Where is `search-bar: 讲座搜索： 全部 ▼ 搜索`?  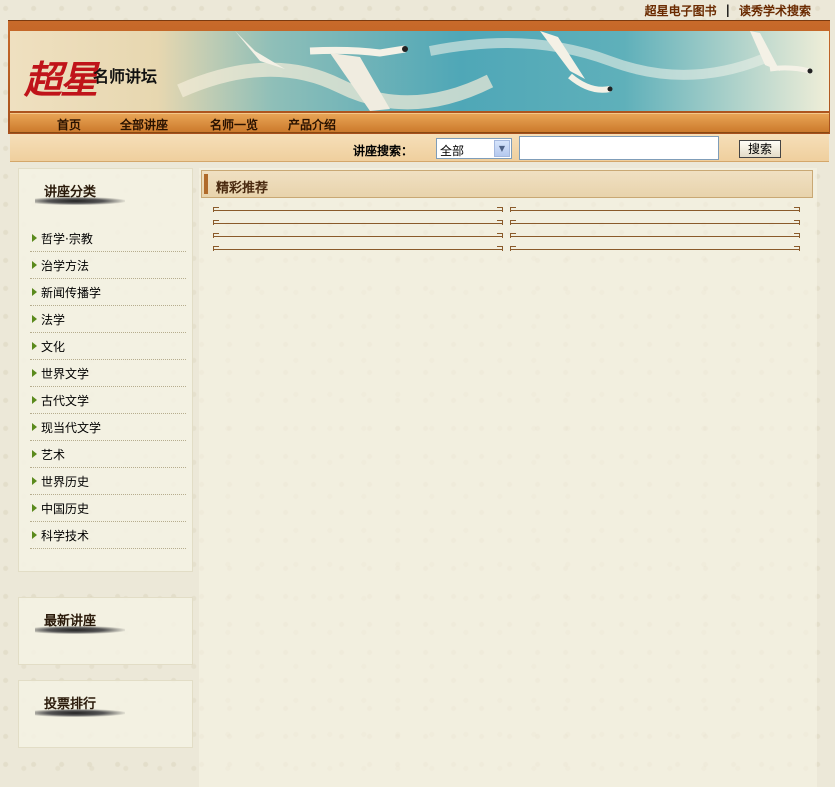 search-bar: 讲座搜索： 全部 ▼ 搜索 is located at coordinates (419, 148).